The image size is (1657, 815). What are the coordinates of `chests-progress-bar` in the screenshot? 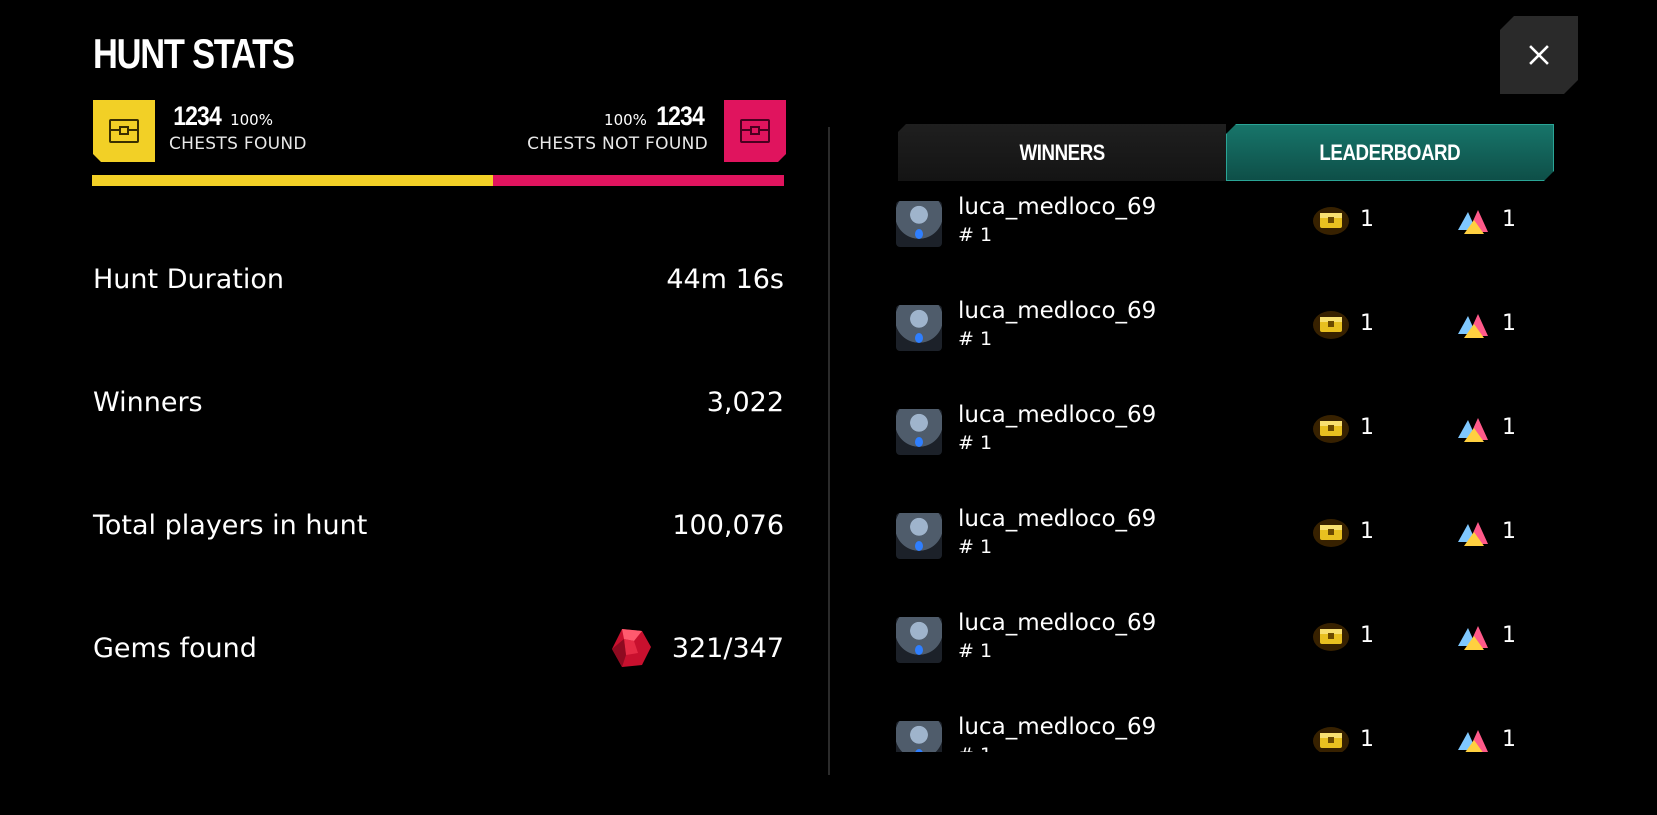 It's located at (438, 180).